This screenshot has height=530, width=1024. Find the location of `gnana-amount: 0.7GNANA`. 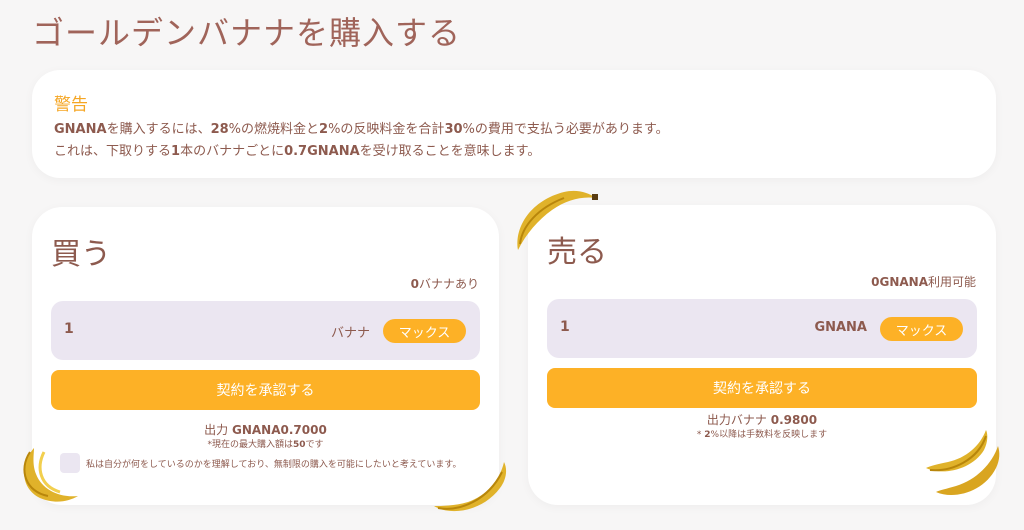

gnana-amount: 0.7GNANA is located at coordinates (322, 151).